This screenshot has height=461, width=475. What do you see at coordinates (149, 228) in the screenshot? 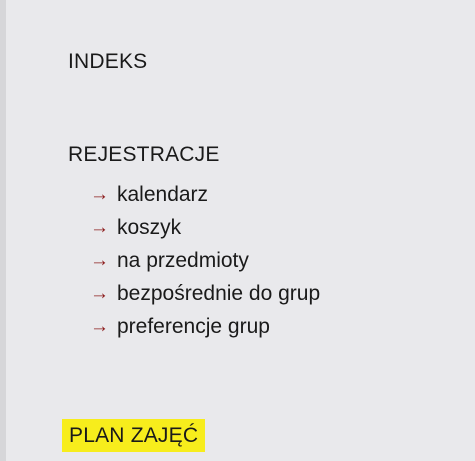
I see `submenu-item-label: koszyk` at bounding box center [149, 228].